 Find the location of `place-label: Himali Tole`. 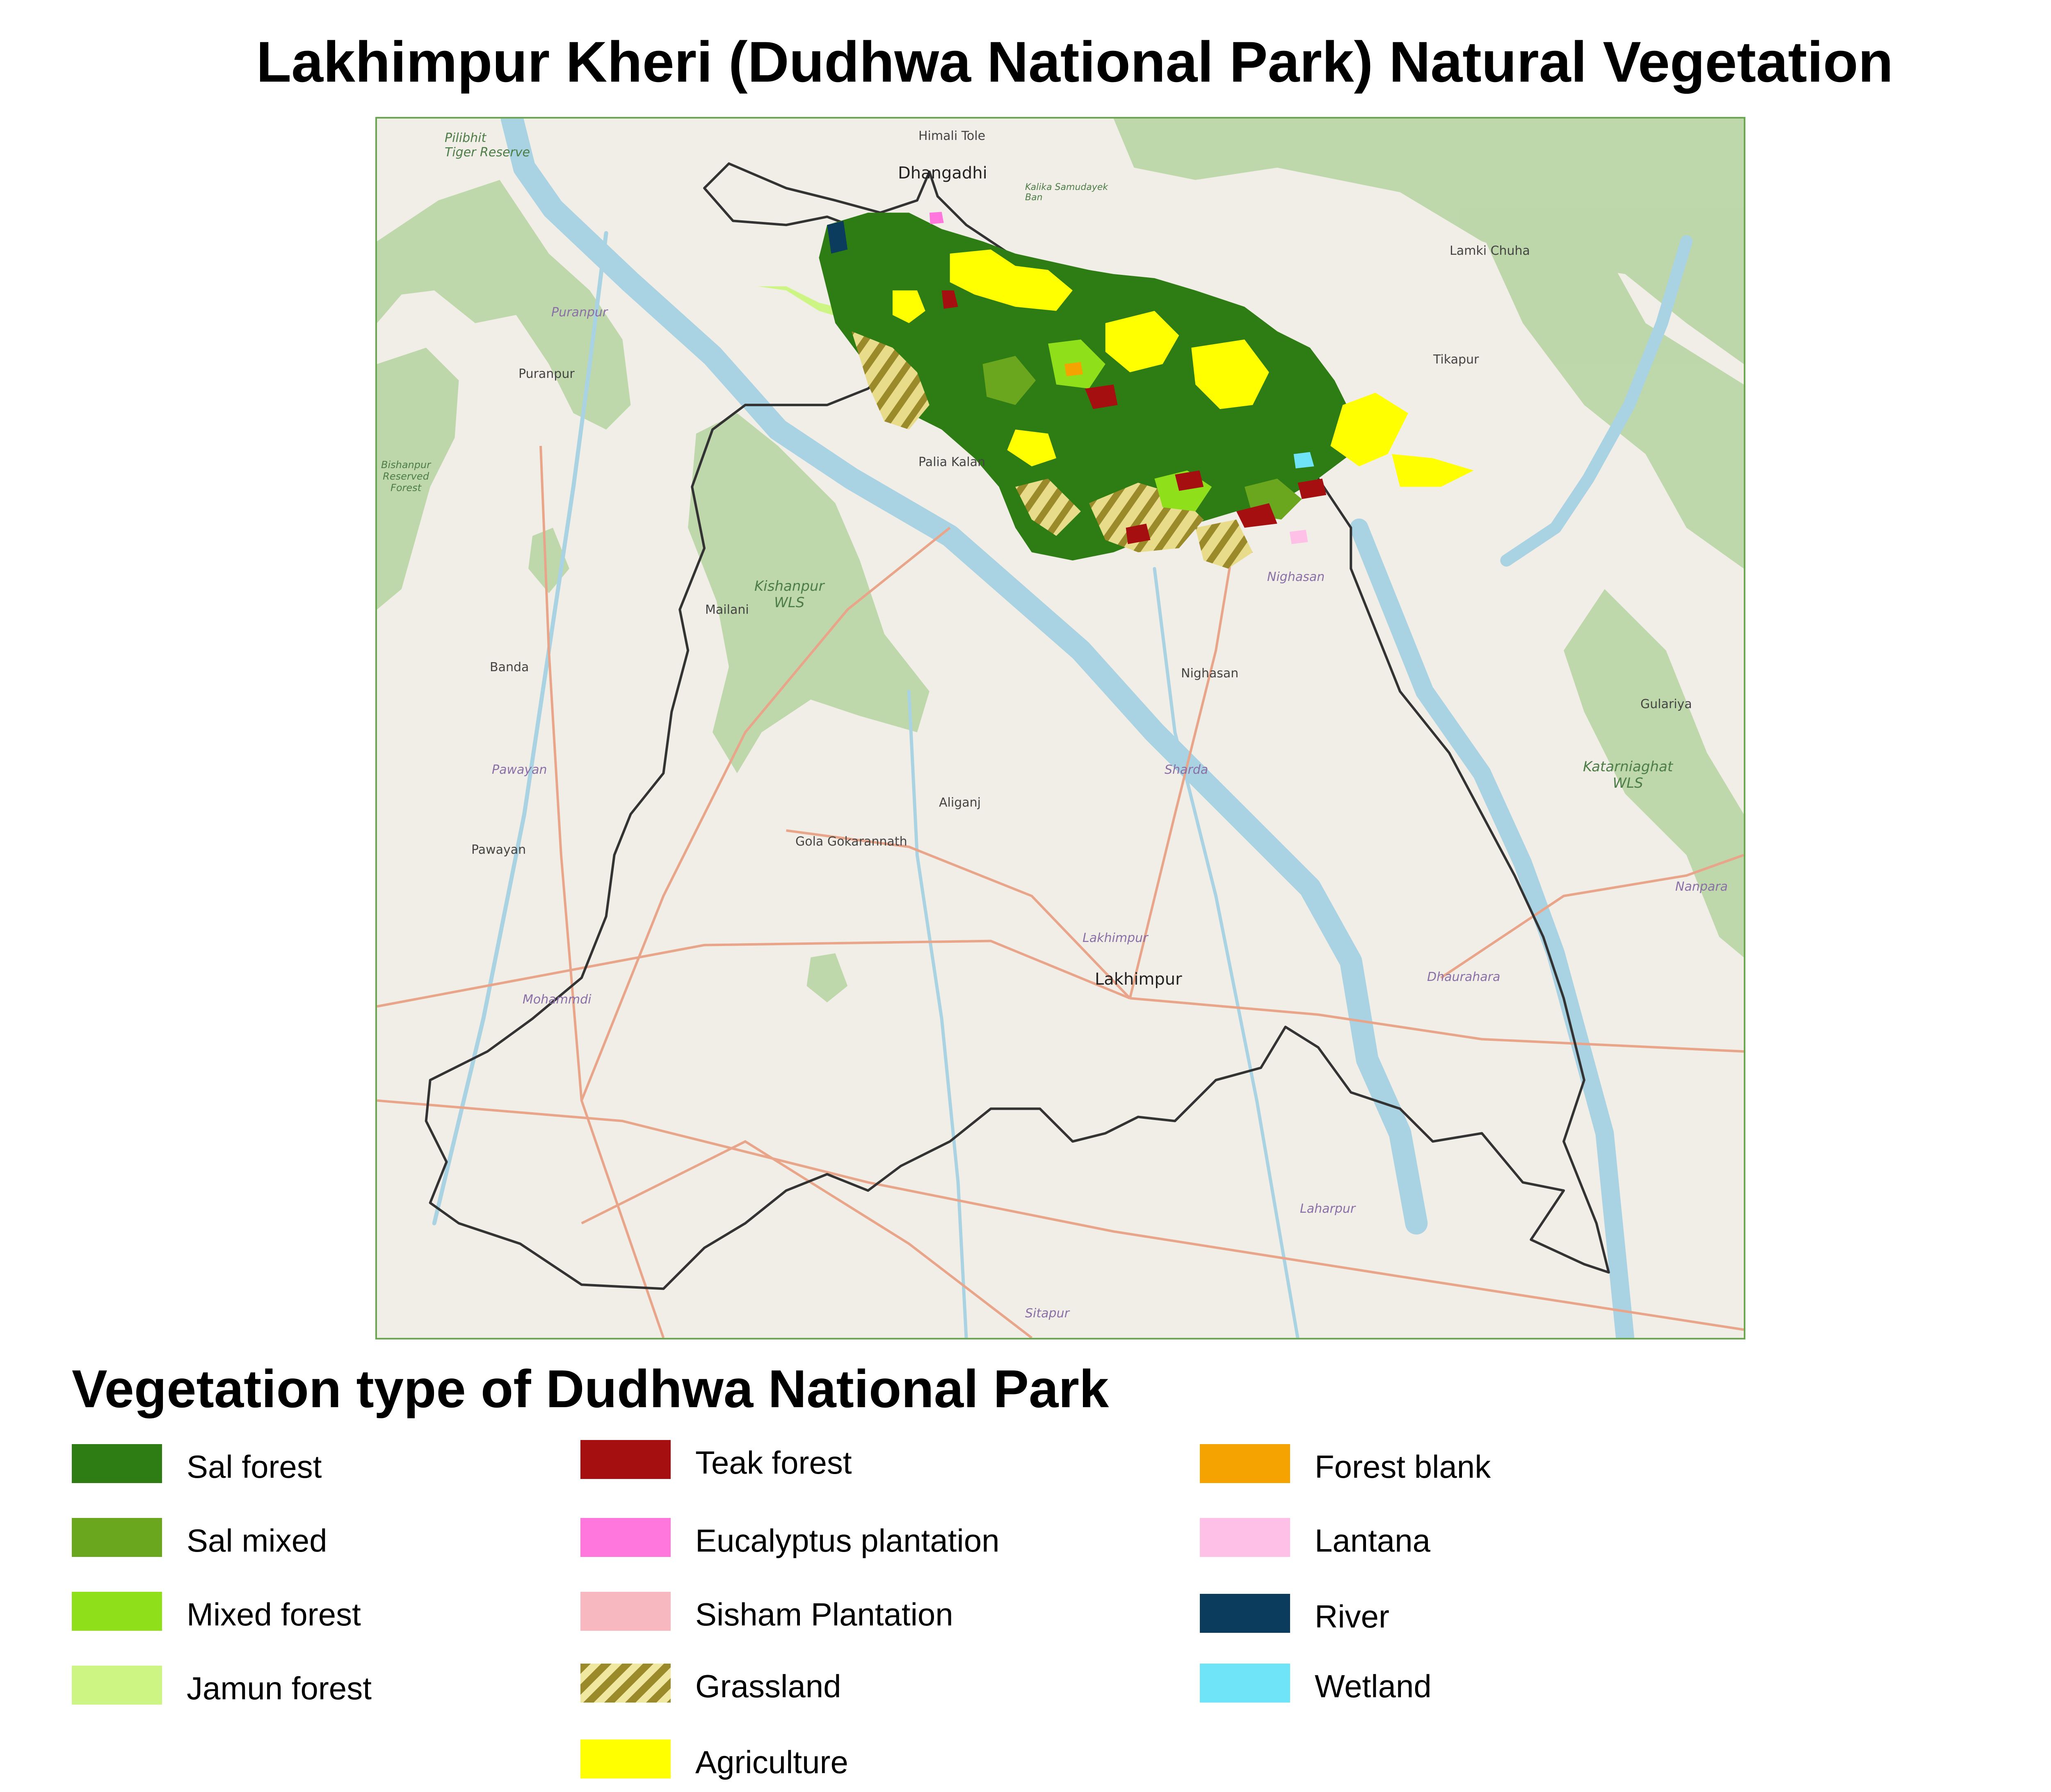

place-label: Himali Tole is located at coordinates (952, 136).